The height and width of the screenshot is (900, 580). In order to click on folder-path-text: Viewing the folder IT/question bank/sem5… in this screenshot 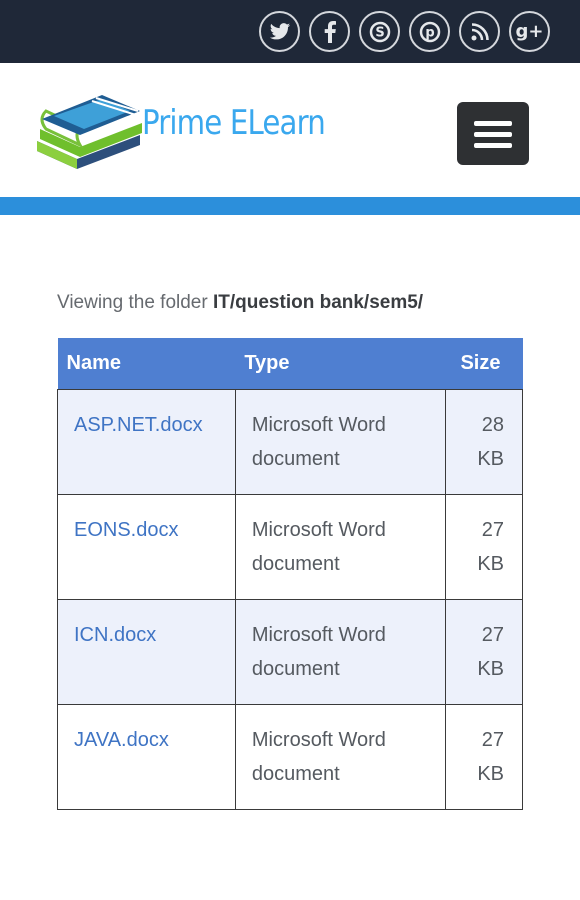, I will do `click(240, 303)`.